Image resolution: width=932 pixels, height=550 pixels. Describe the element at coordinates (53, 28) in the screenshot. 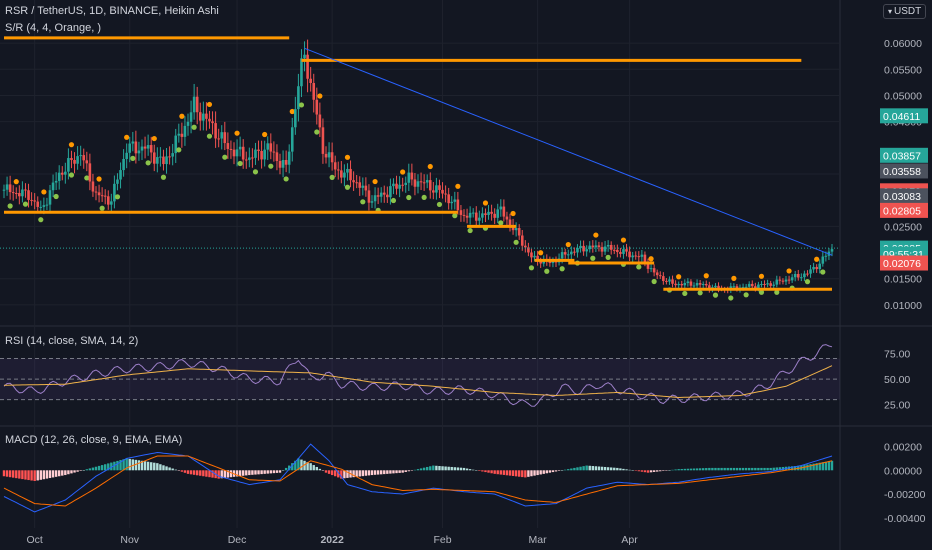

I see `sr-indicator-label: S/R (4, 4, Orange, )` at that location.